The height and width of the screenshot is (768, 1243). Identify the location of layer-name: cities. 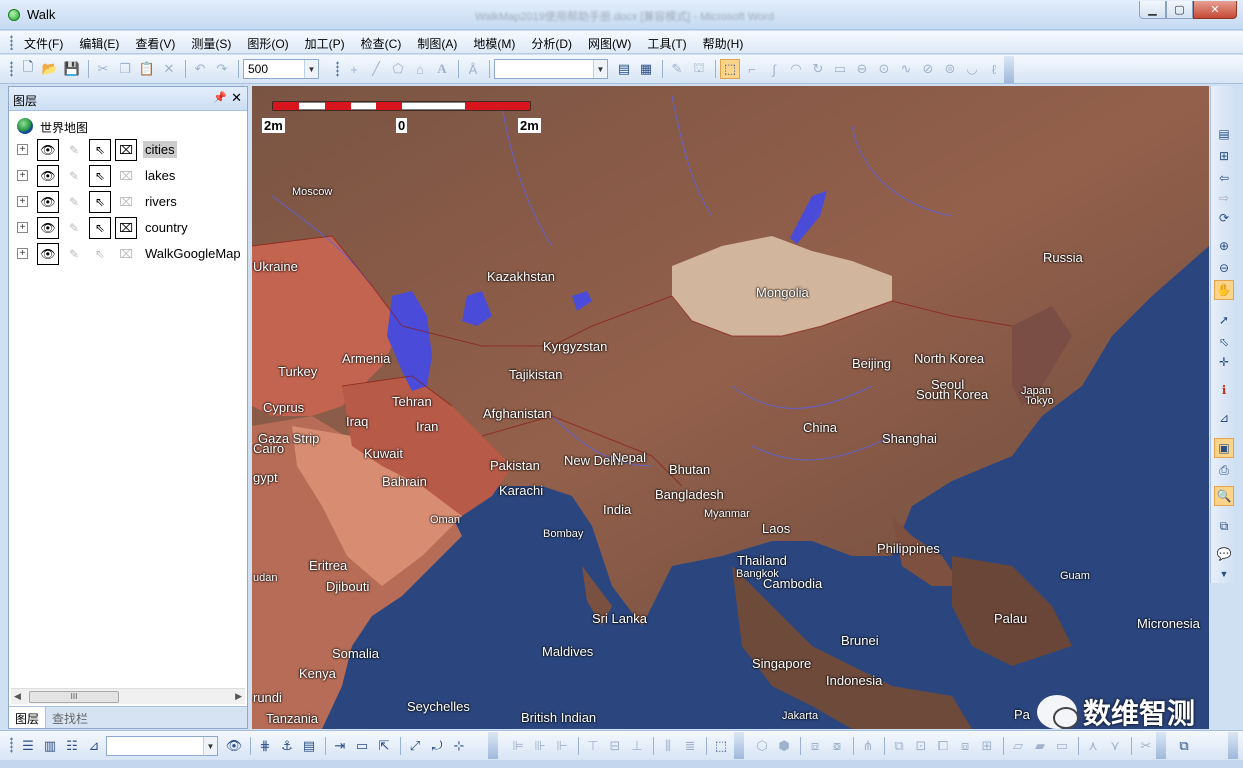
(160, 149).